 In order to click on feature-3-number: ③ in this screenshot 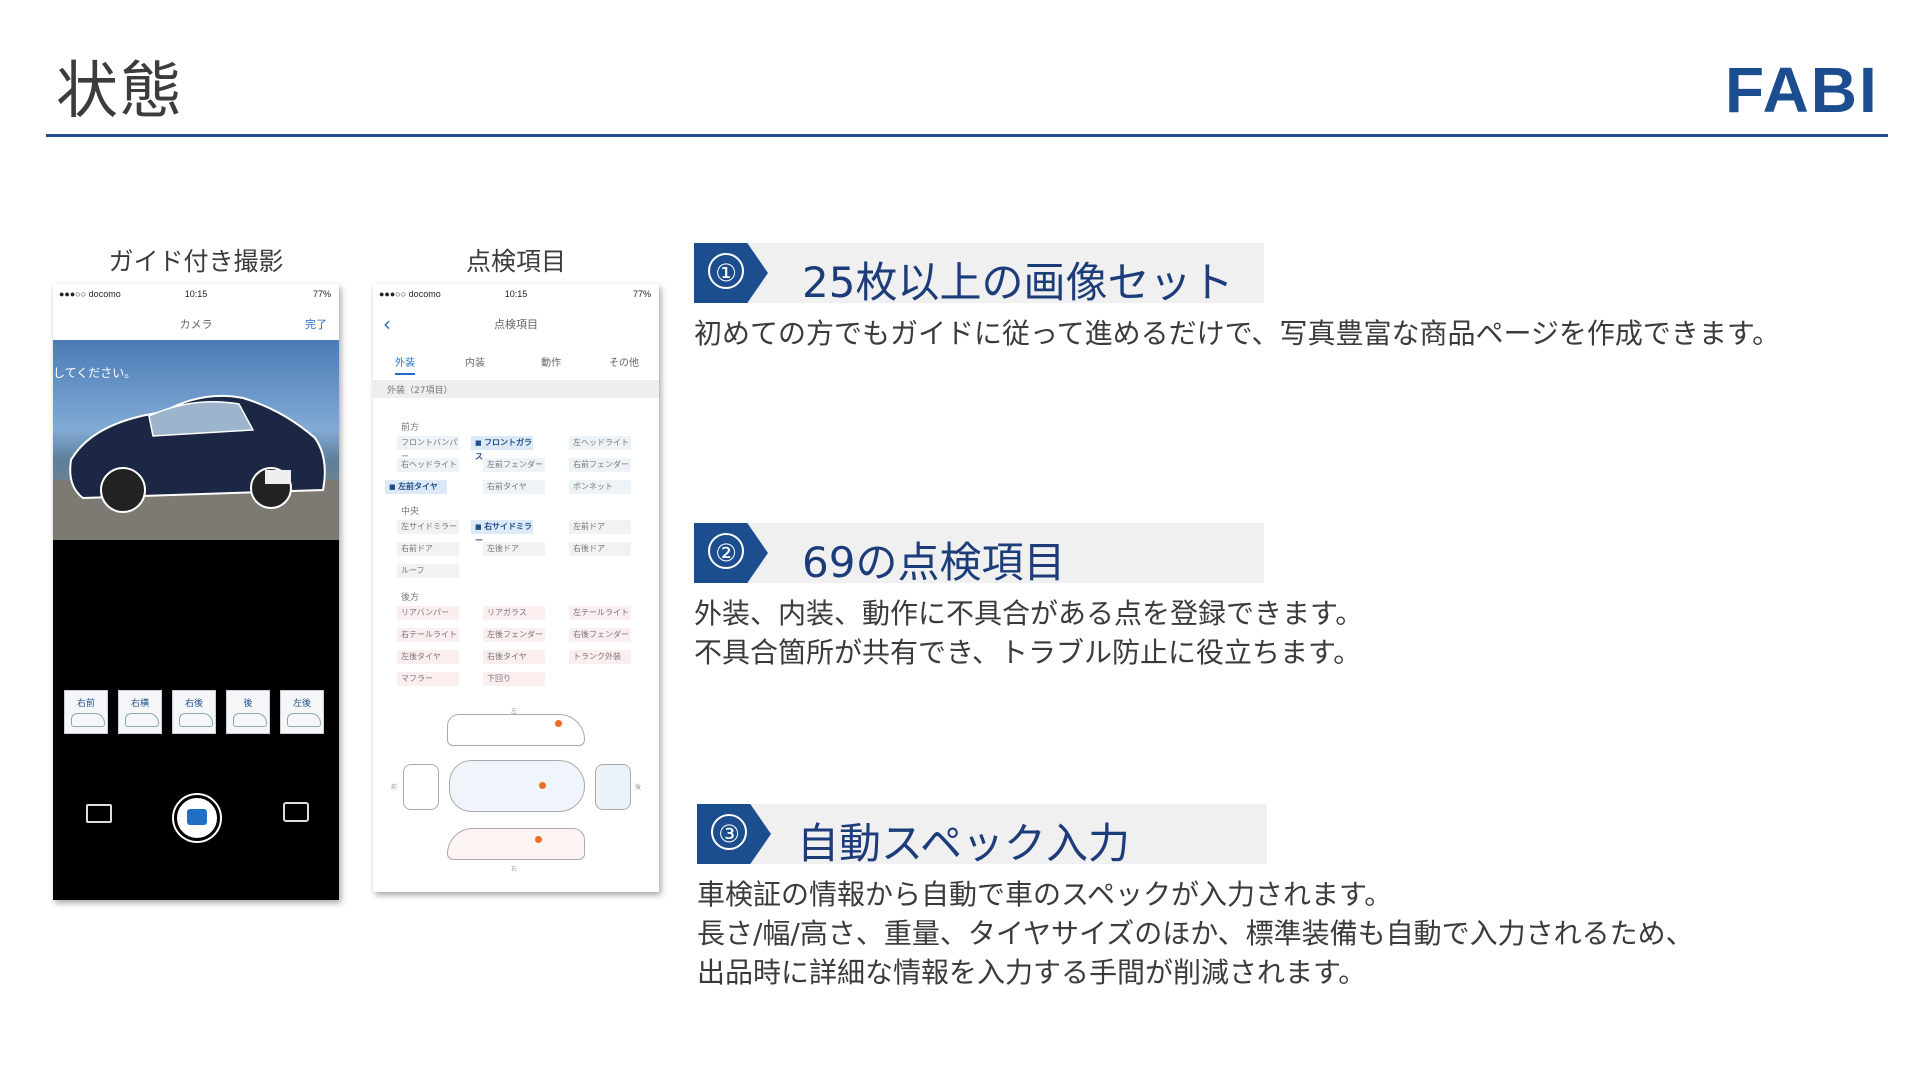, I will do `click(729, 832)`.